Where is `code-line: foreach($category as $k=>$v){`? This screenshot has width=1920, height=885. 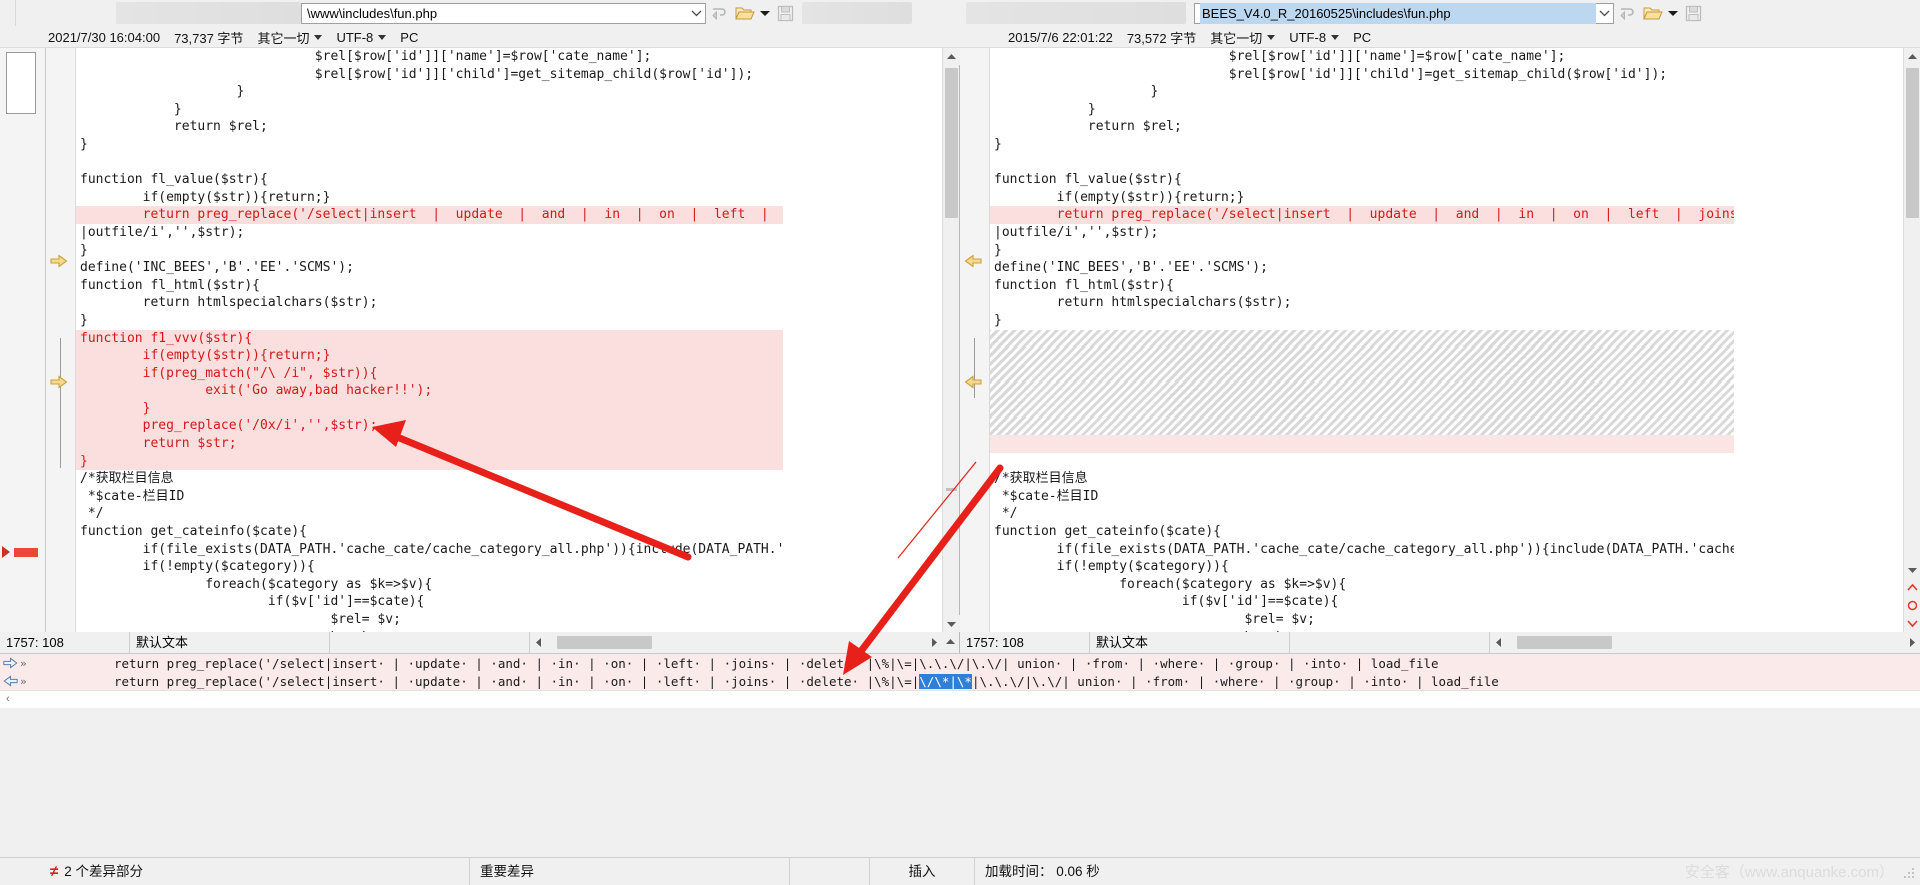 code-line: foreach($category as $k=>$v){ is located at coordinates (429, 585).